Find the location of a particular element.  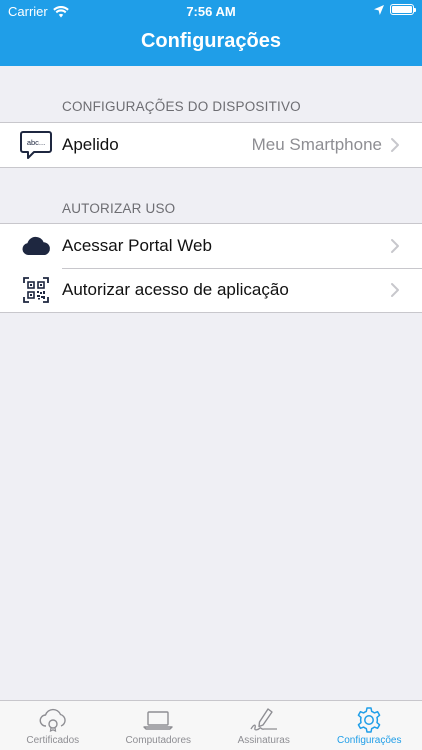

cloud-certificate-icon is located at coordinates (53, 720).